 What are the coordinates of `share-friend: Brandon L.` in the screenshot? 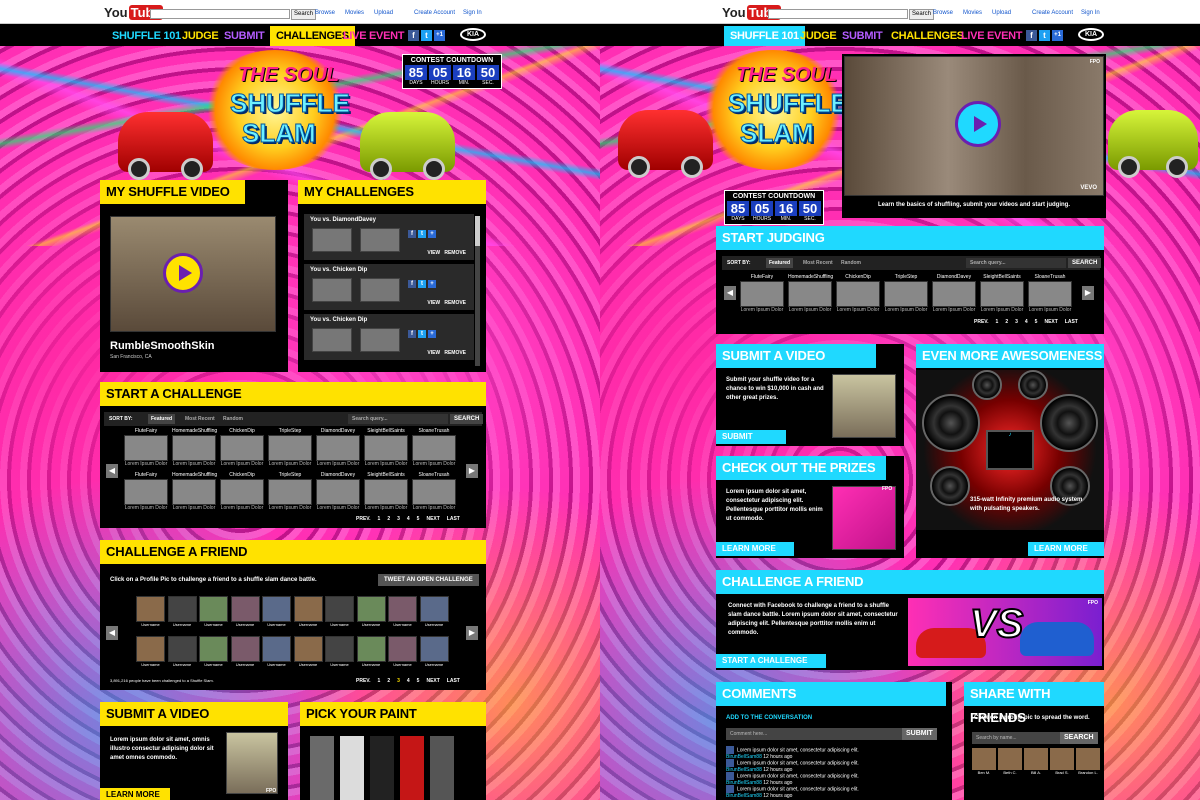 It's located at (1088, 761).